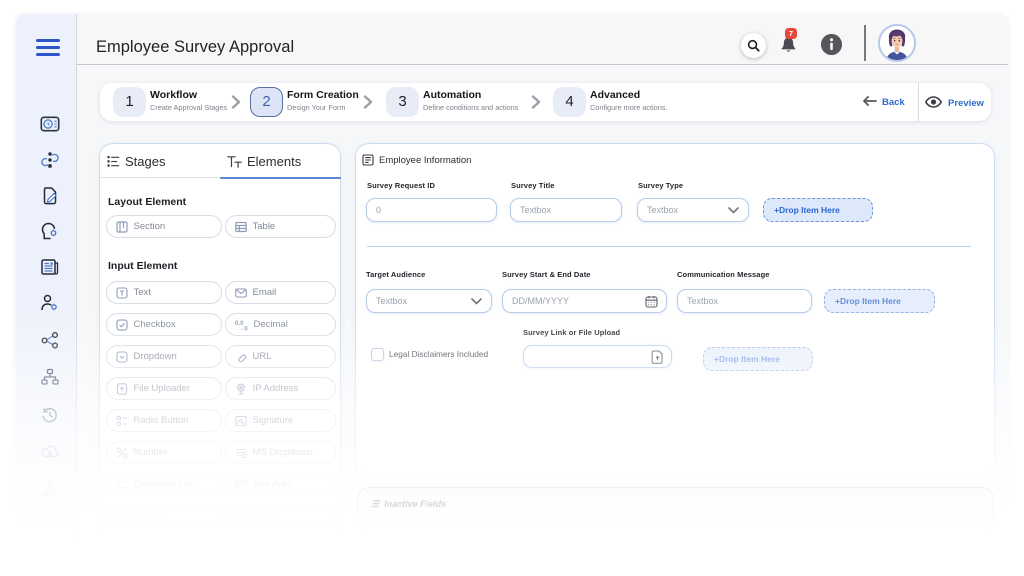  I want to click on svg-text: →0, so click(243, 327).